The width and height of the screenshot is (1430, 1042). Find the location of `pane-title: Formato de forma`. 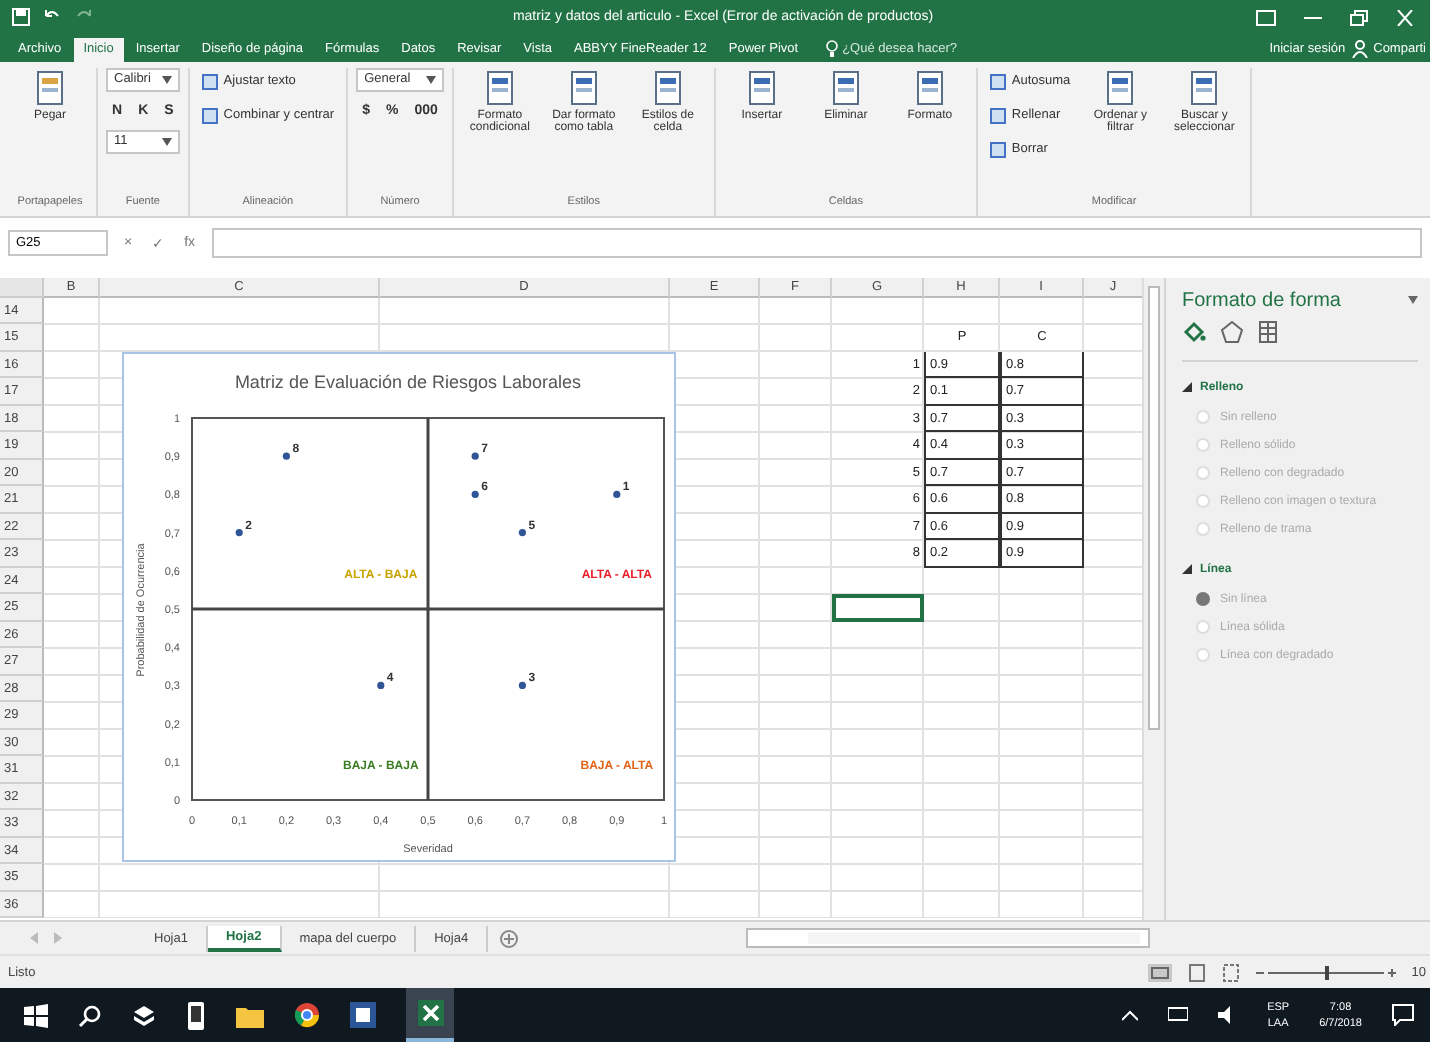

pane-title: Formato de forma is located at coordinates (1261, 300).